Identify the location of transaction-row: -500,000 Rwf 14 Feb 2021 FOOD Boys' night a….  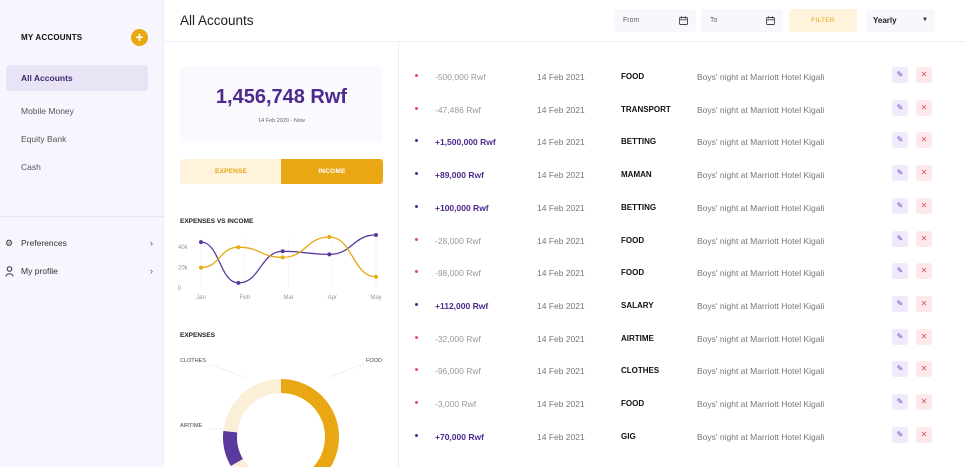
(682, 78).